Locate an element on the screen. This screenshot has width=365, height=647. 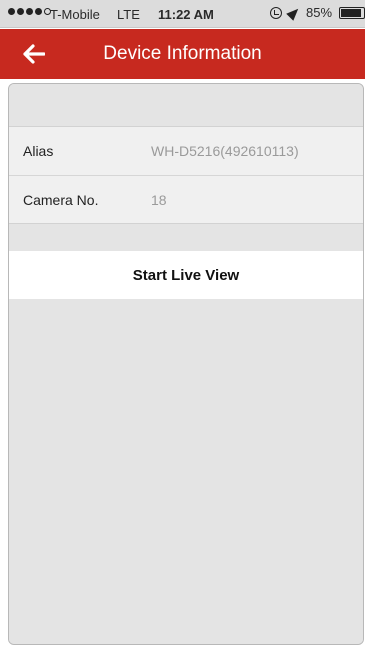
status-bar: T-Mobile LTE 11:22 AM 85% is located at coordinates (182, 14).